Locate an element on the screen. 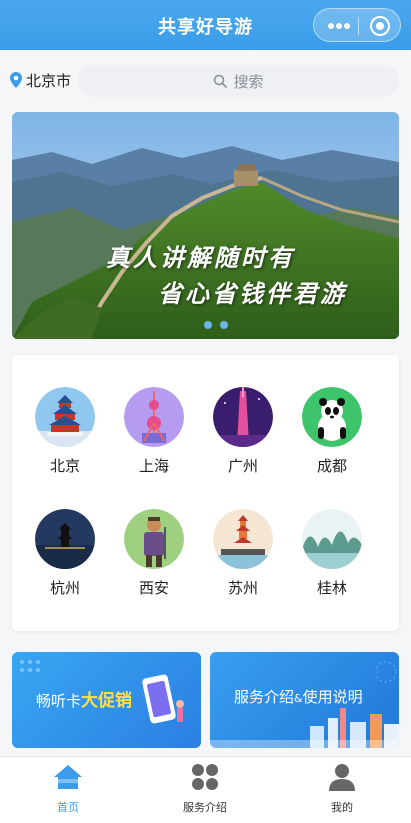 The width and height of the screenshot is (411, 823). city-name: 上海 is located at coordinates (153, 466).